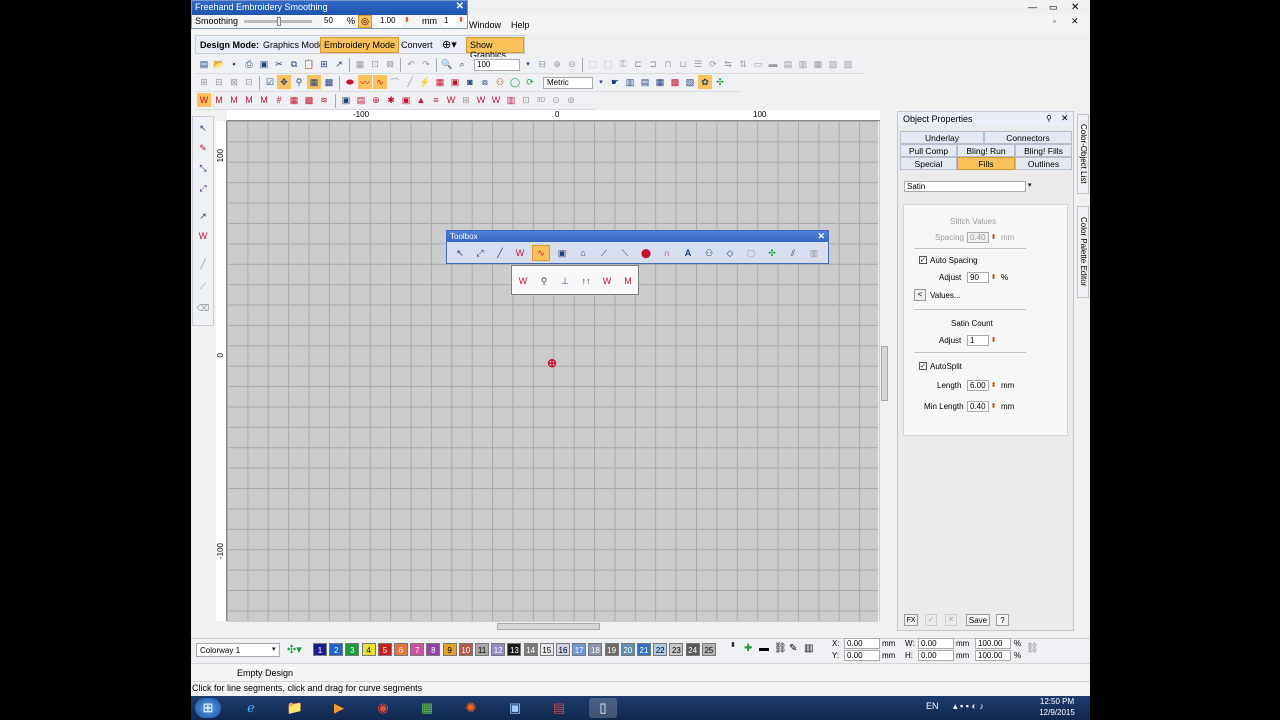  What do you see at coordinates (728, 64) in the screenshot?
I see `flip-icon: ⇆` at bounding box center [728, 64].